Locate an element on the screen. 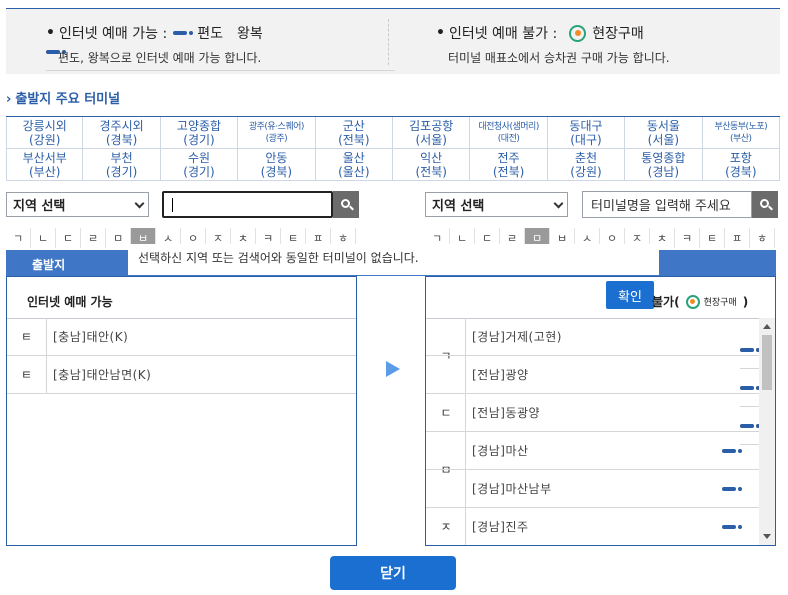 This screenshot has width=788, height=595. major-terminal-cell: 부천 (경기) is located at coordinates (122, 165).